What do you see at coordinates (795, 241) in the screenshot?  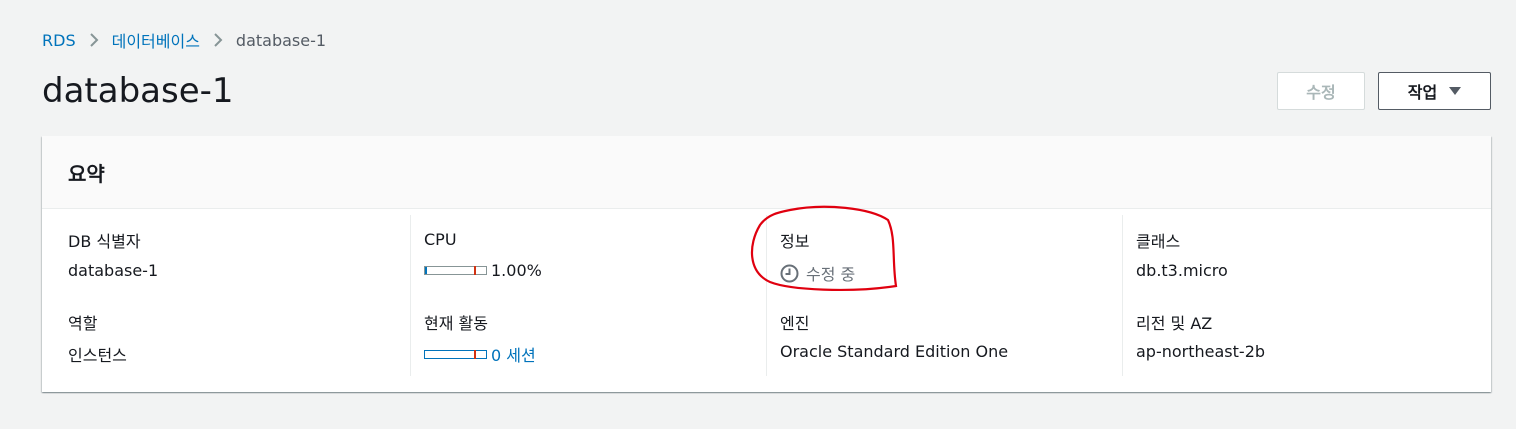 I see `status-label: 정보` at bounding box center [795, 241].